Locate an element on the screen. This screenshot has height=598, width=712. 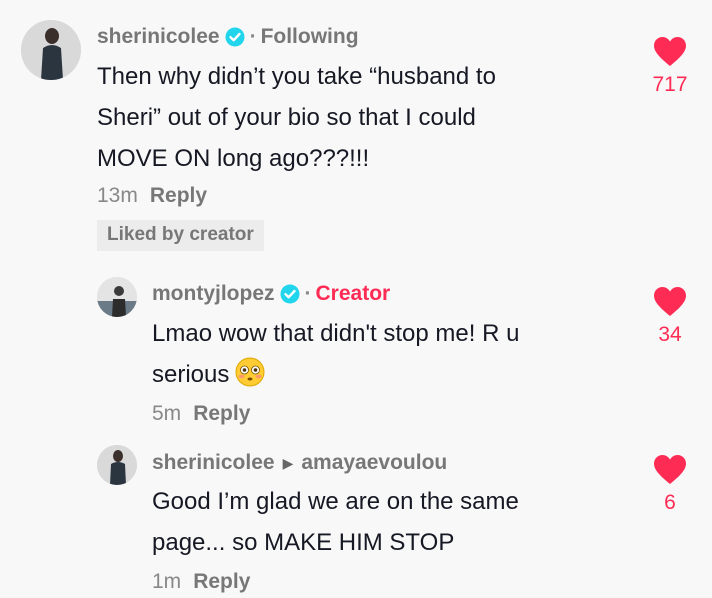
reply-to-username: amayaevoulou is located at coordinates (374, 463).